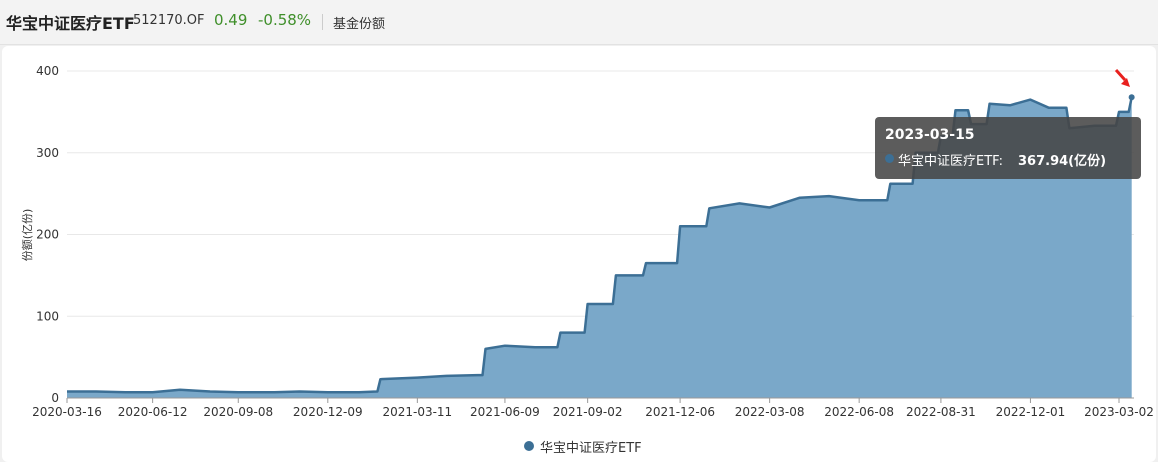  What do you see at coordinates (417, 412) in the screenshot?
I see `x-tick-label: 2021-03-11` at bounding box center [417, 412].